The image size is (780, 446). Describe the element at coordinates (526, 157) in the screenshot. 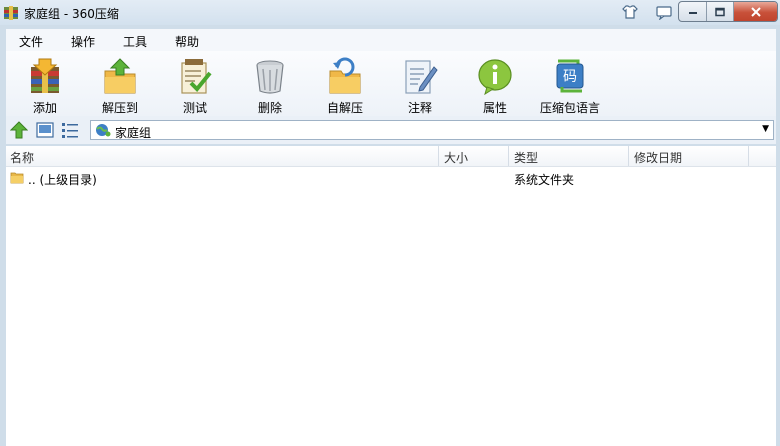

I see `column-type: 类型` at that location.